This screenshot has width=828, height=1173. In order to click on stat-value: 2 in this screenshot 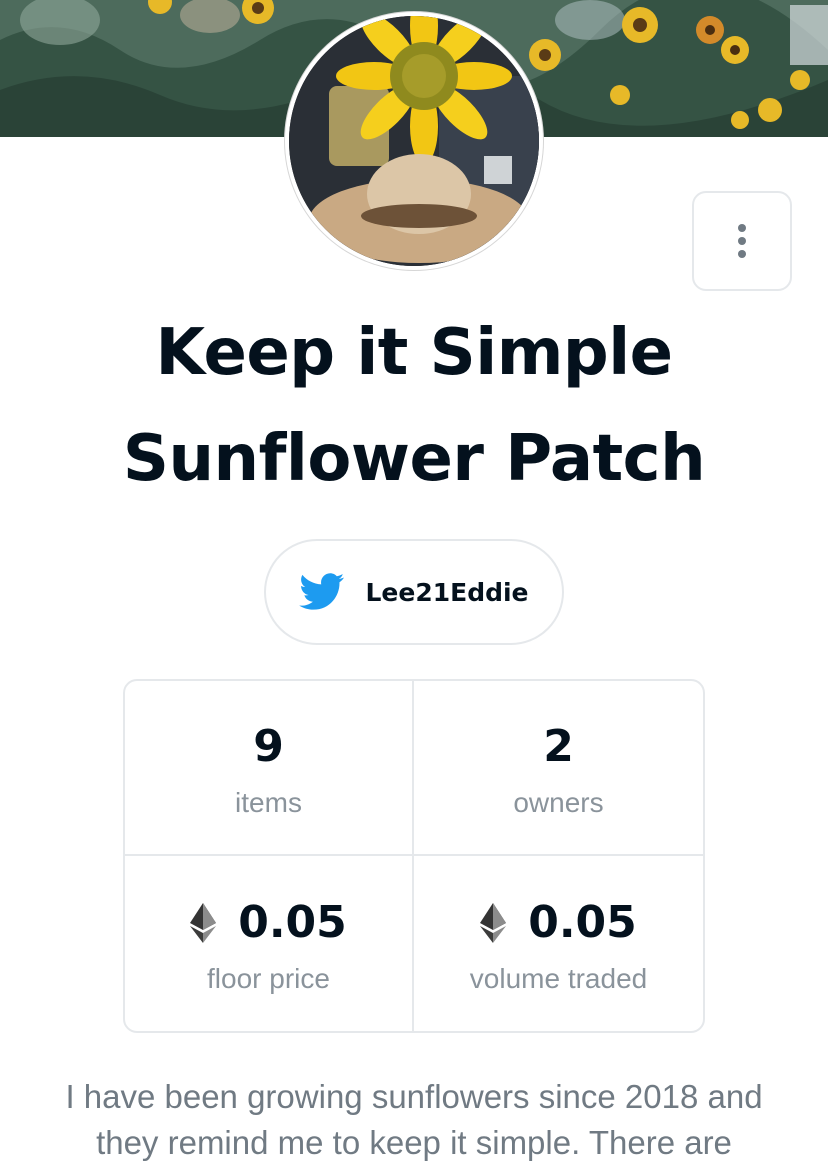, I will do `click(558, 747)`.